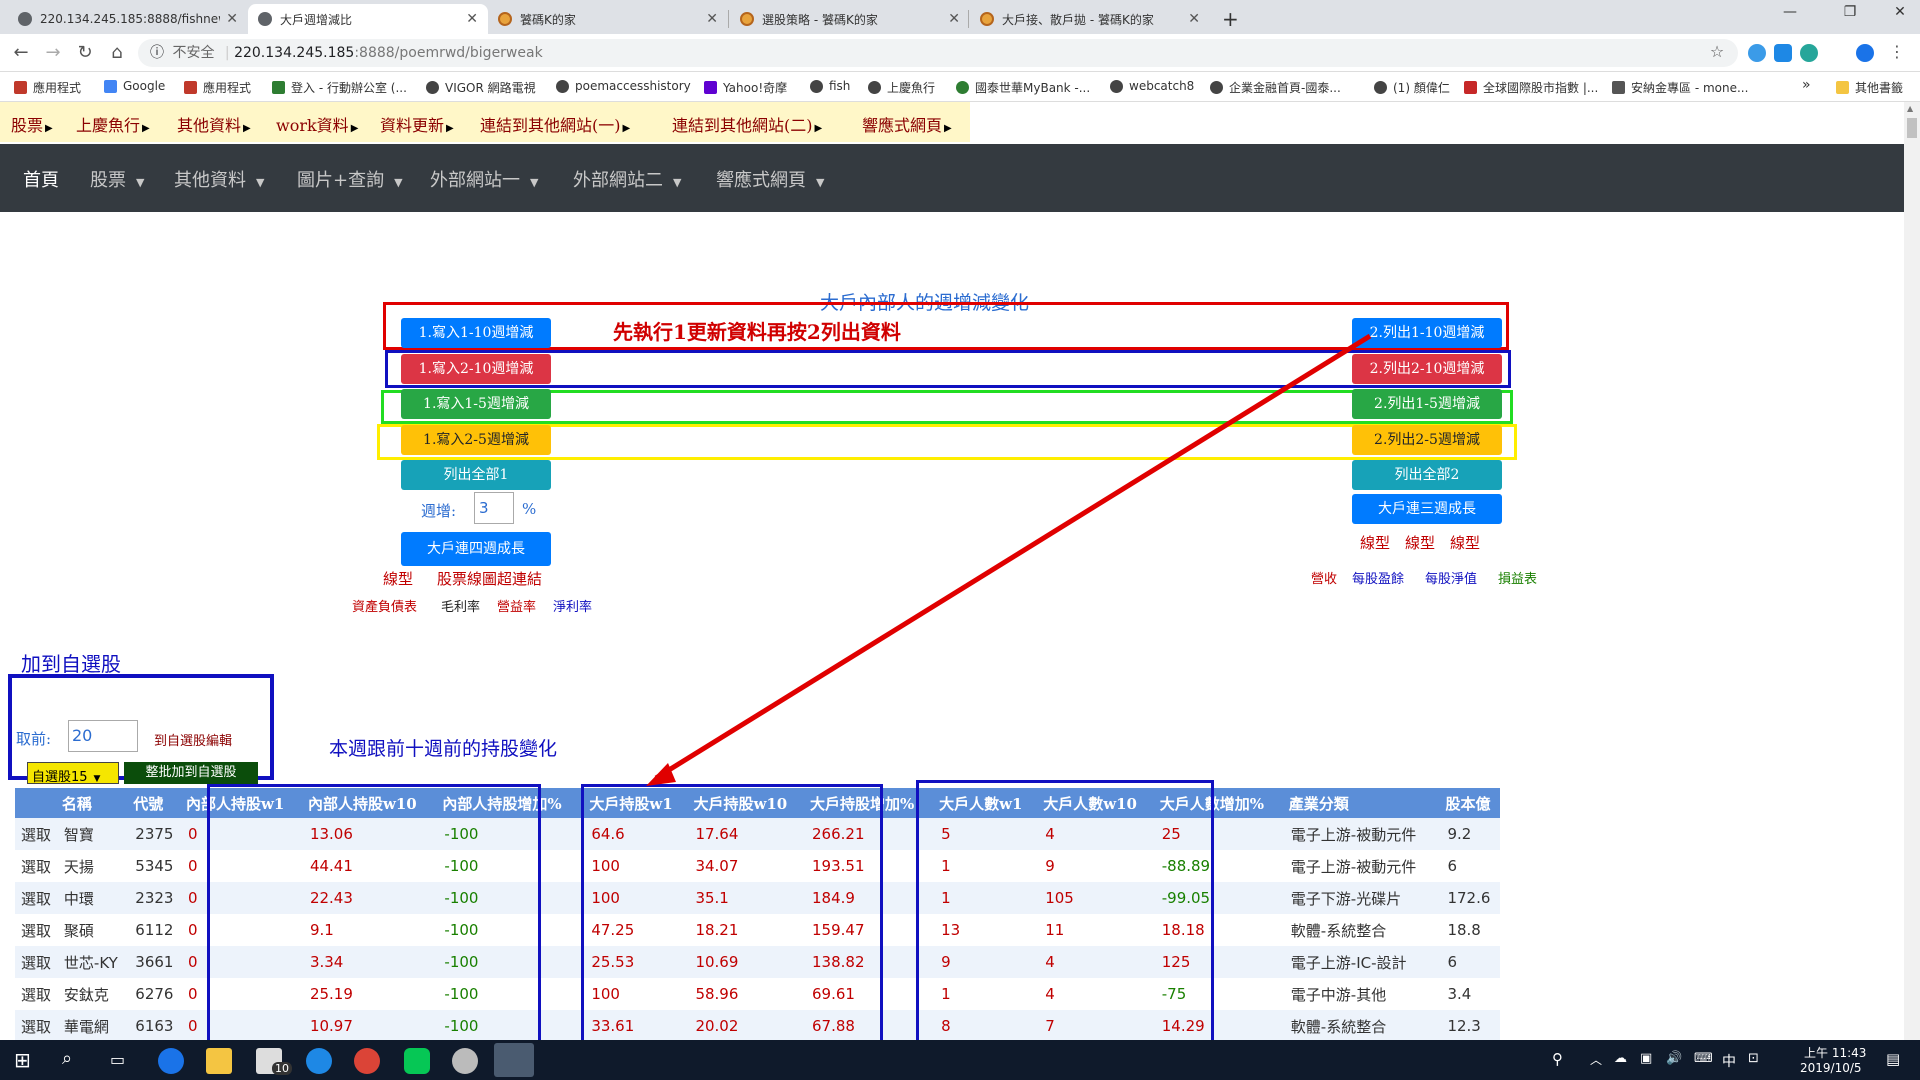  What do you see at coordinates (282, 1068) in the screenshot?
I see `mail-badge: 10` at bounding box center [282, 1068].